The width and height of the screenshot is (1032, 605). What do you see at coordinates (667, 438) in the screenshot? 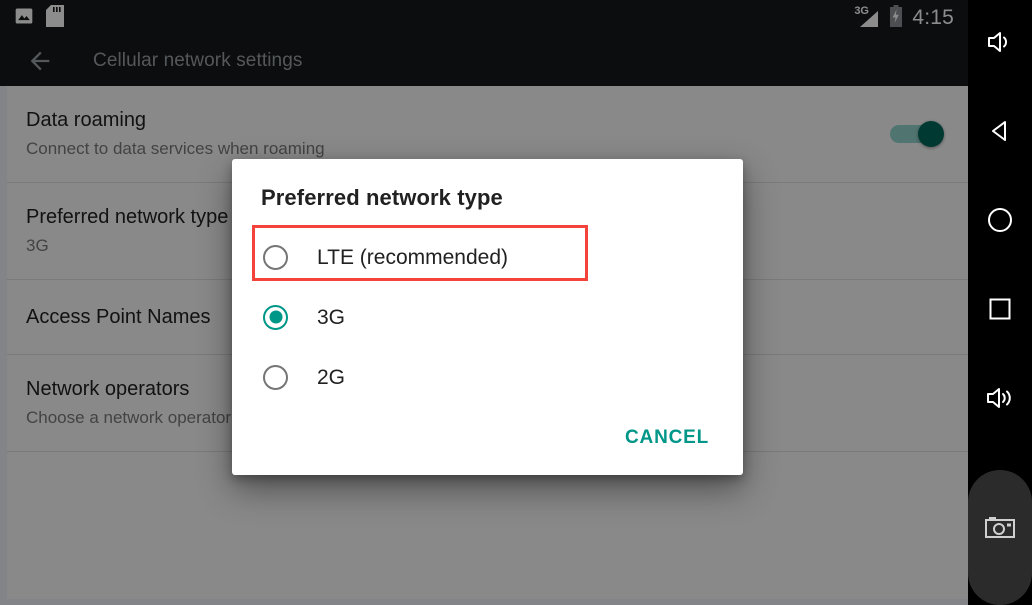
I see `cancel-button: CANCEL` at bounding box center [667, 438].